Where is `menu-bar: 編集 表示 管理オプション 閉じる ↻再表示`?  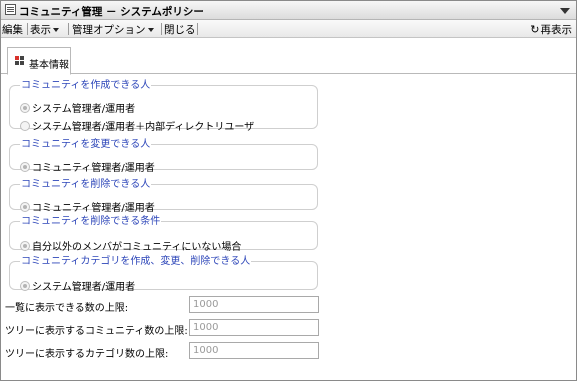
menu-bar: 編集 表示 管理オプション 閉じる ↻再表示 is located at coordinates (288, 29).